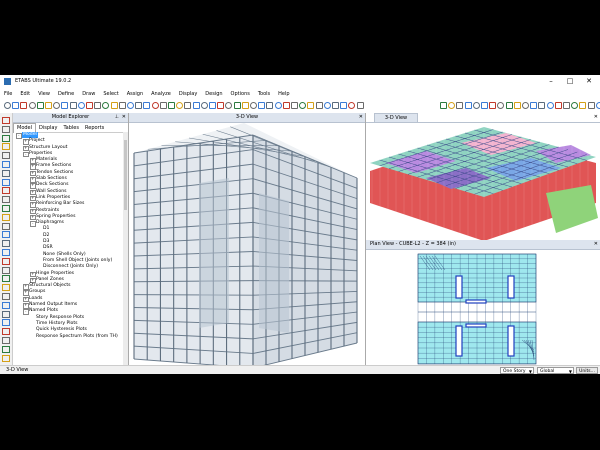 The height and width of the screenshot is (450, 600). I want to click on menu-help: Help, so click(283, 94).